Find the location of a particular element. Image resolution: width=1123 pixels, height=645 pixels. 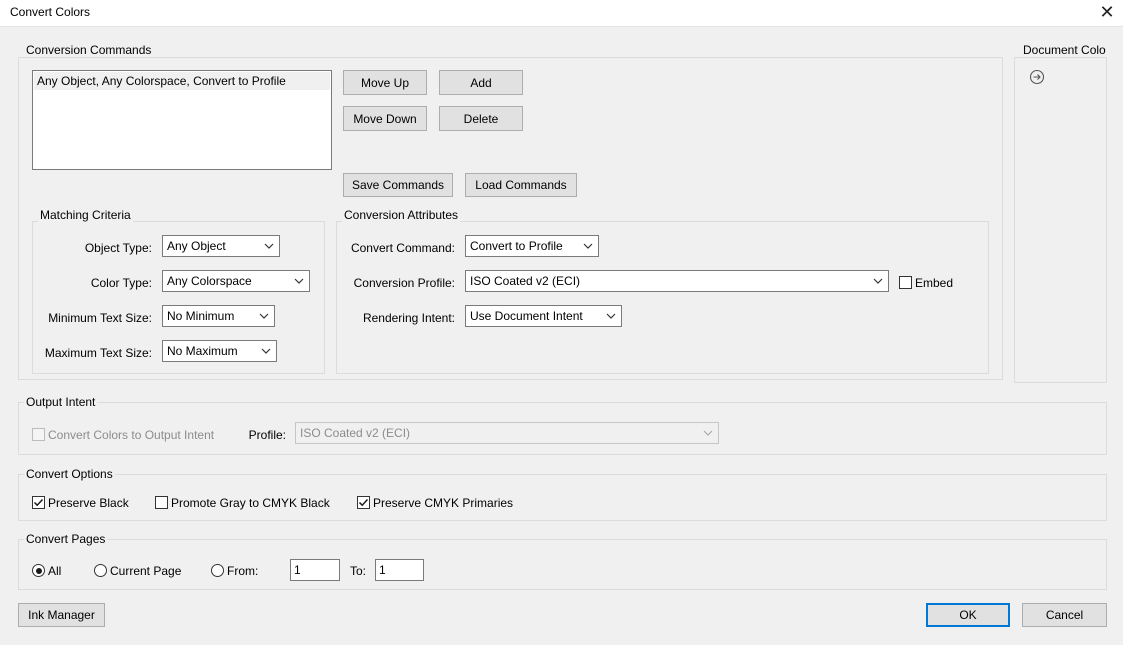

preserve-cmyk-checkbox is located at coordinates (363, 502).